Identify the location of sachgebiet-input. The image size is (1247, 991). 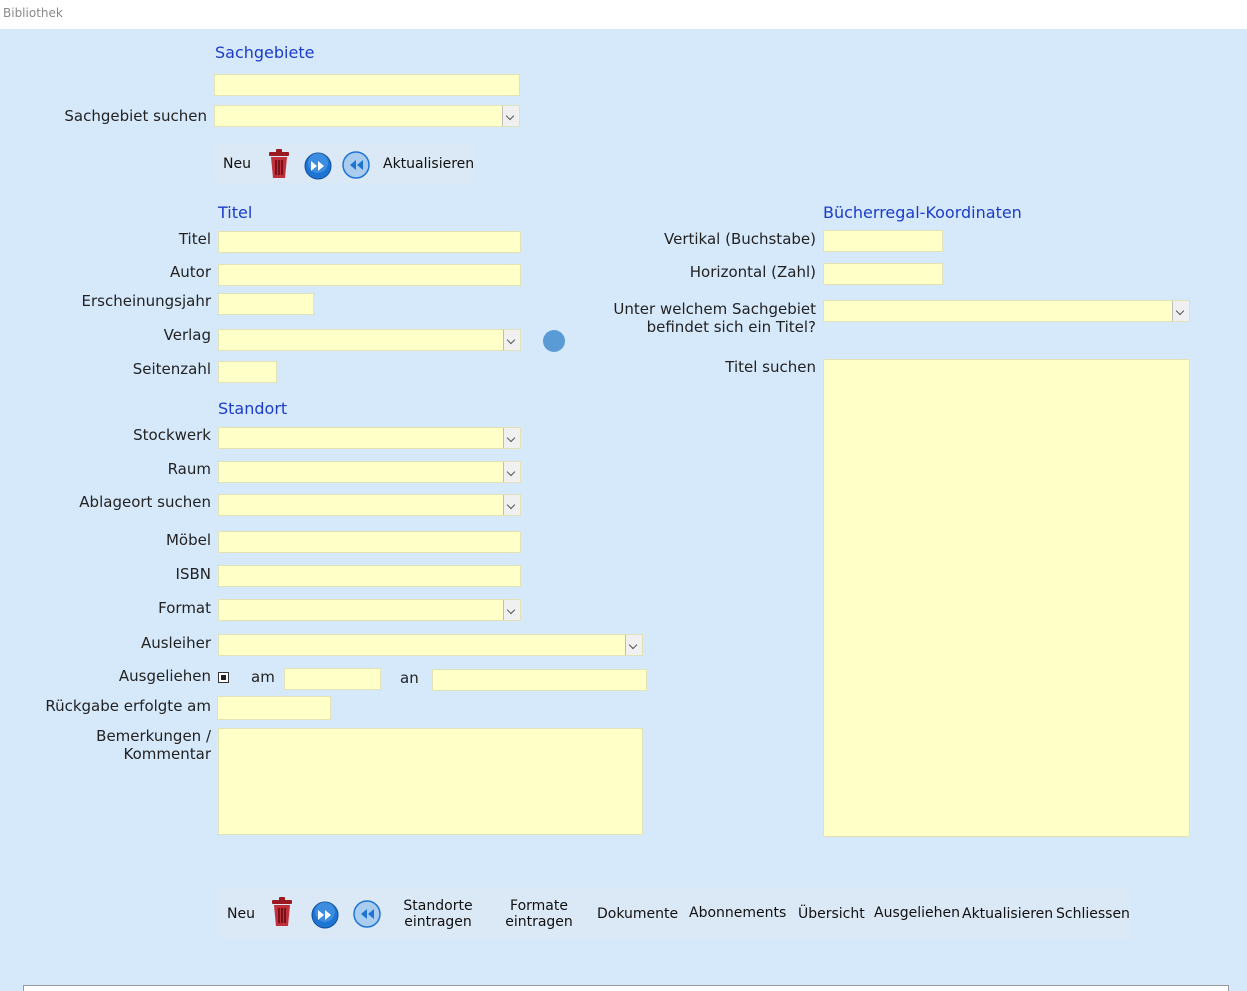
(367, 85).